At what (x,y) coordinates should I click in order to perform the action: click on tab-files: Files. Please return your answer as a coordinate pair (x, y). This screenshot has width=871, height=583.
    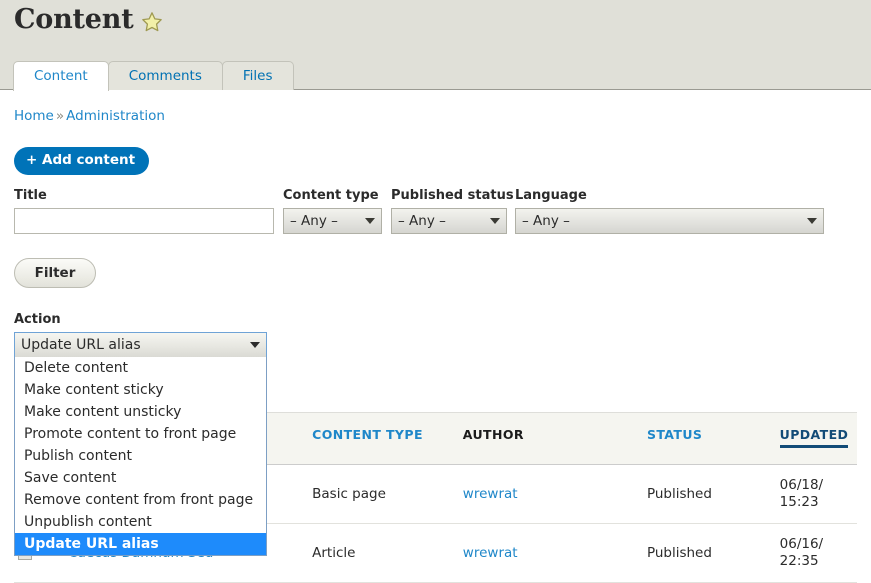
    Looking at the image, I should click on (257, 75).